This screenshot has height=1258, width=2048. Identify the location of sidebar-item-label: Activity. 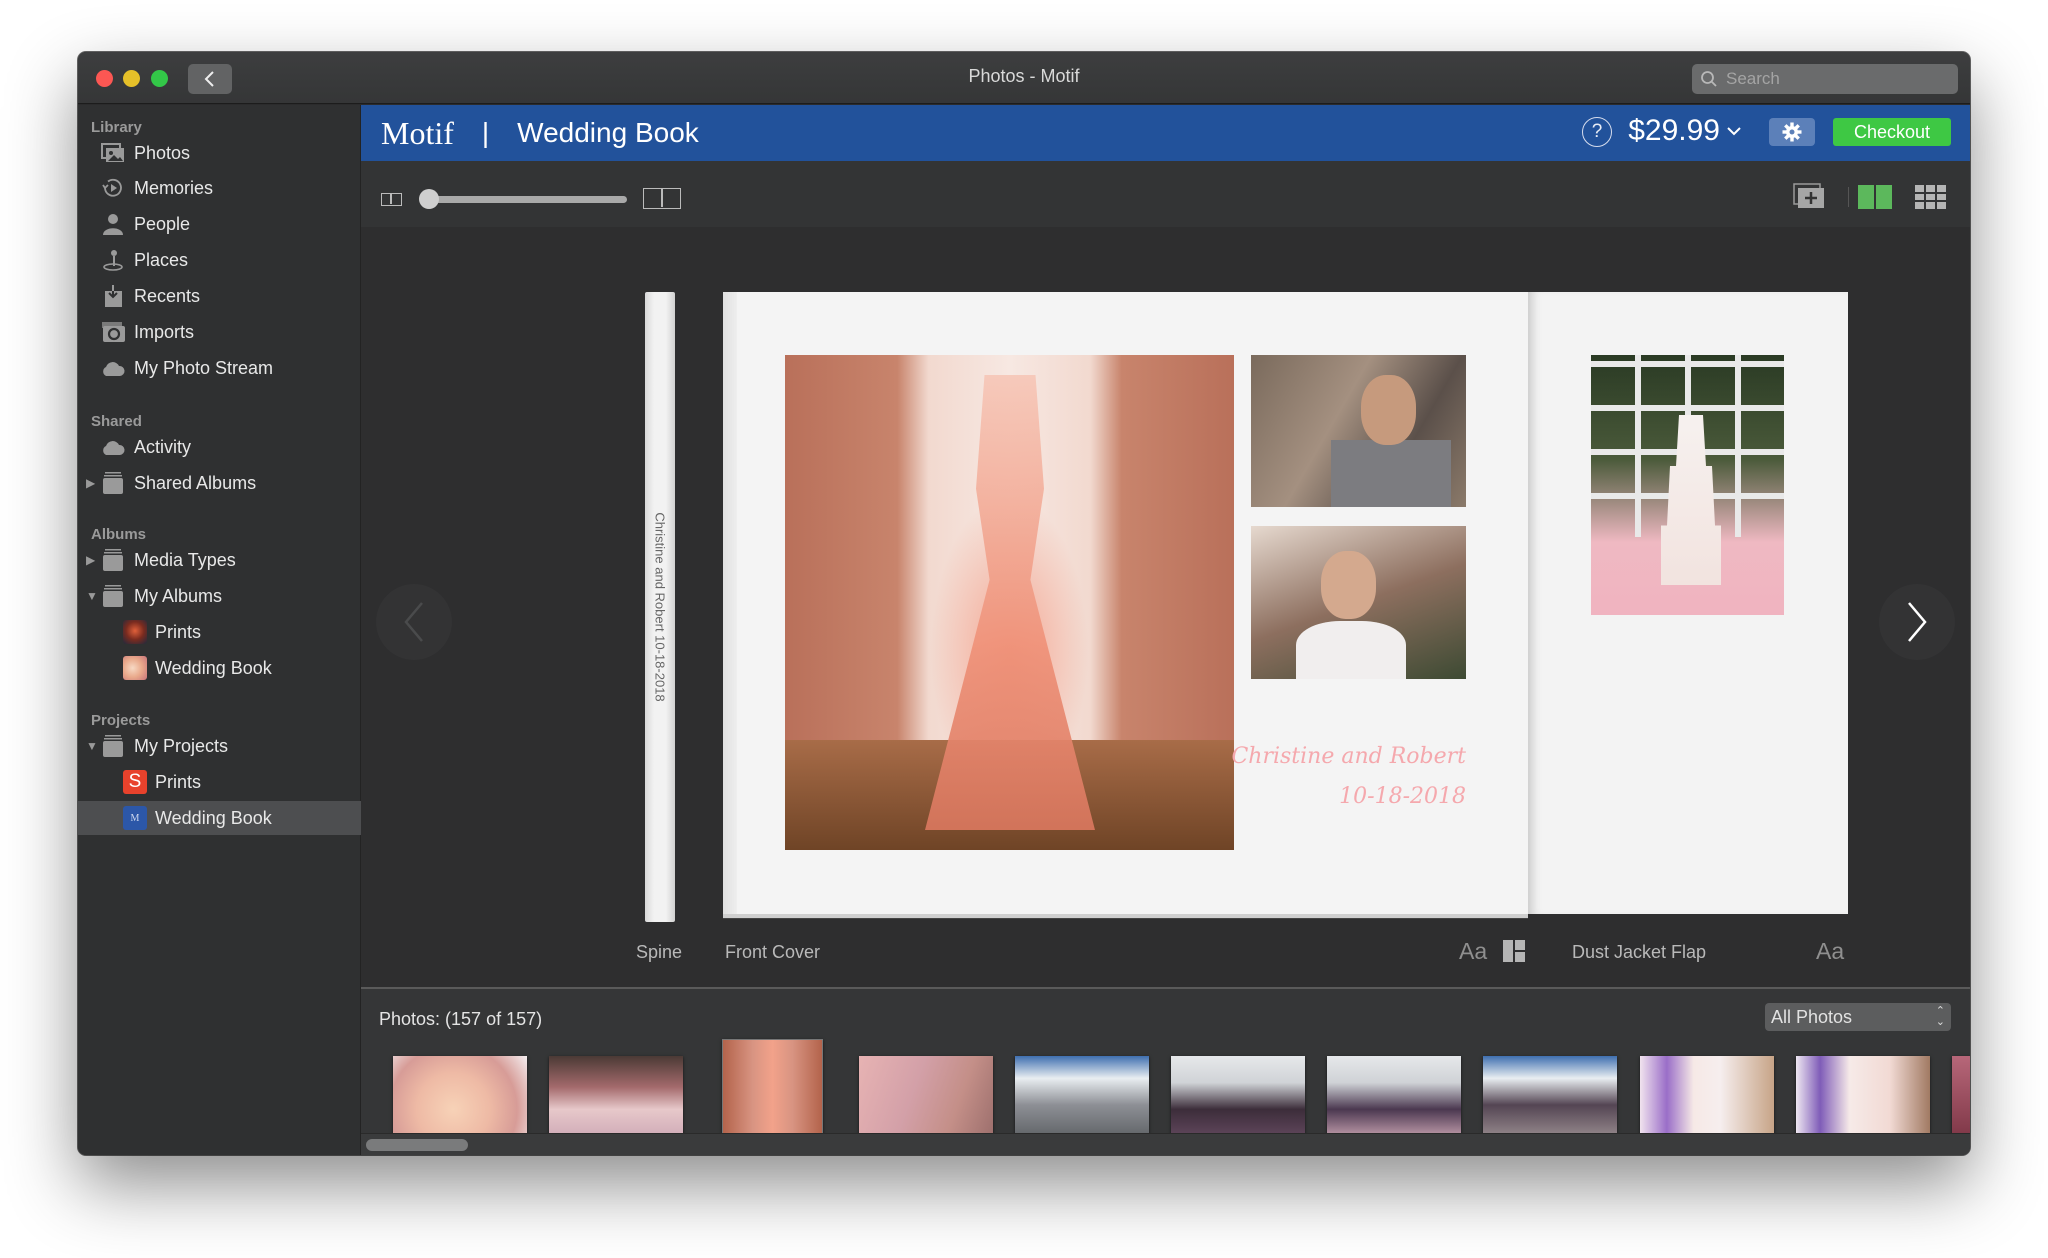
(163, 446).